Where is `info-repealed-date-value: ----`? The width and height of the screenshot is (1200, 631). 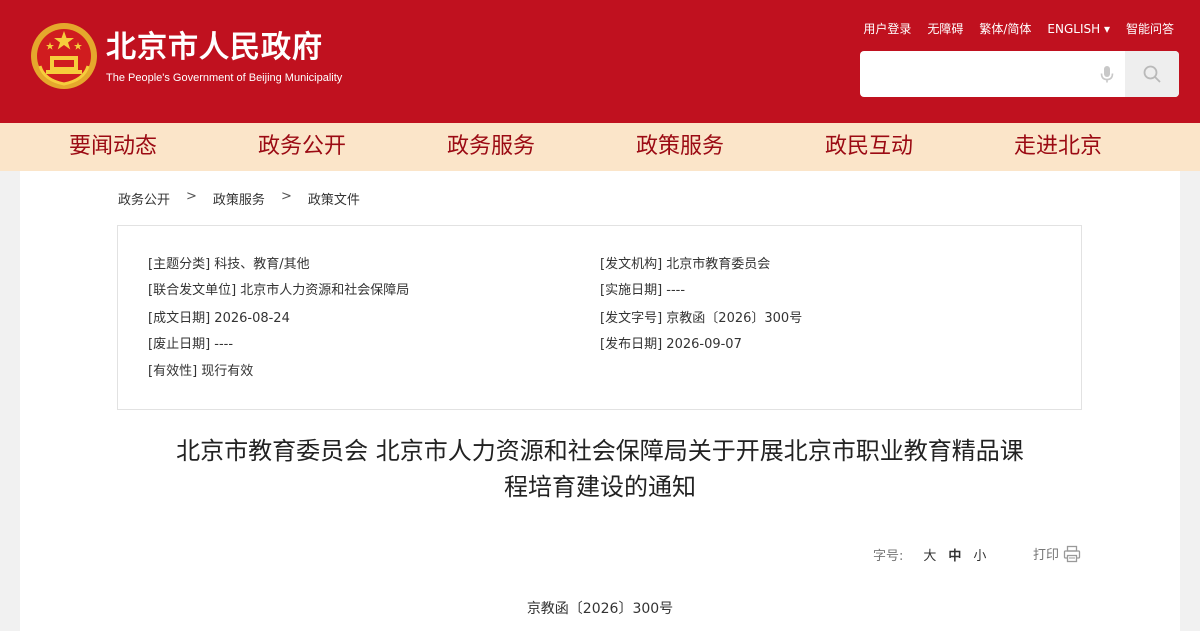
info-repealed-date-value: ---- is located at coordinates (224, 344).